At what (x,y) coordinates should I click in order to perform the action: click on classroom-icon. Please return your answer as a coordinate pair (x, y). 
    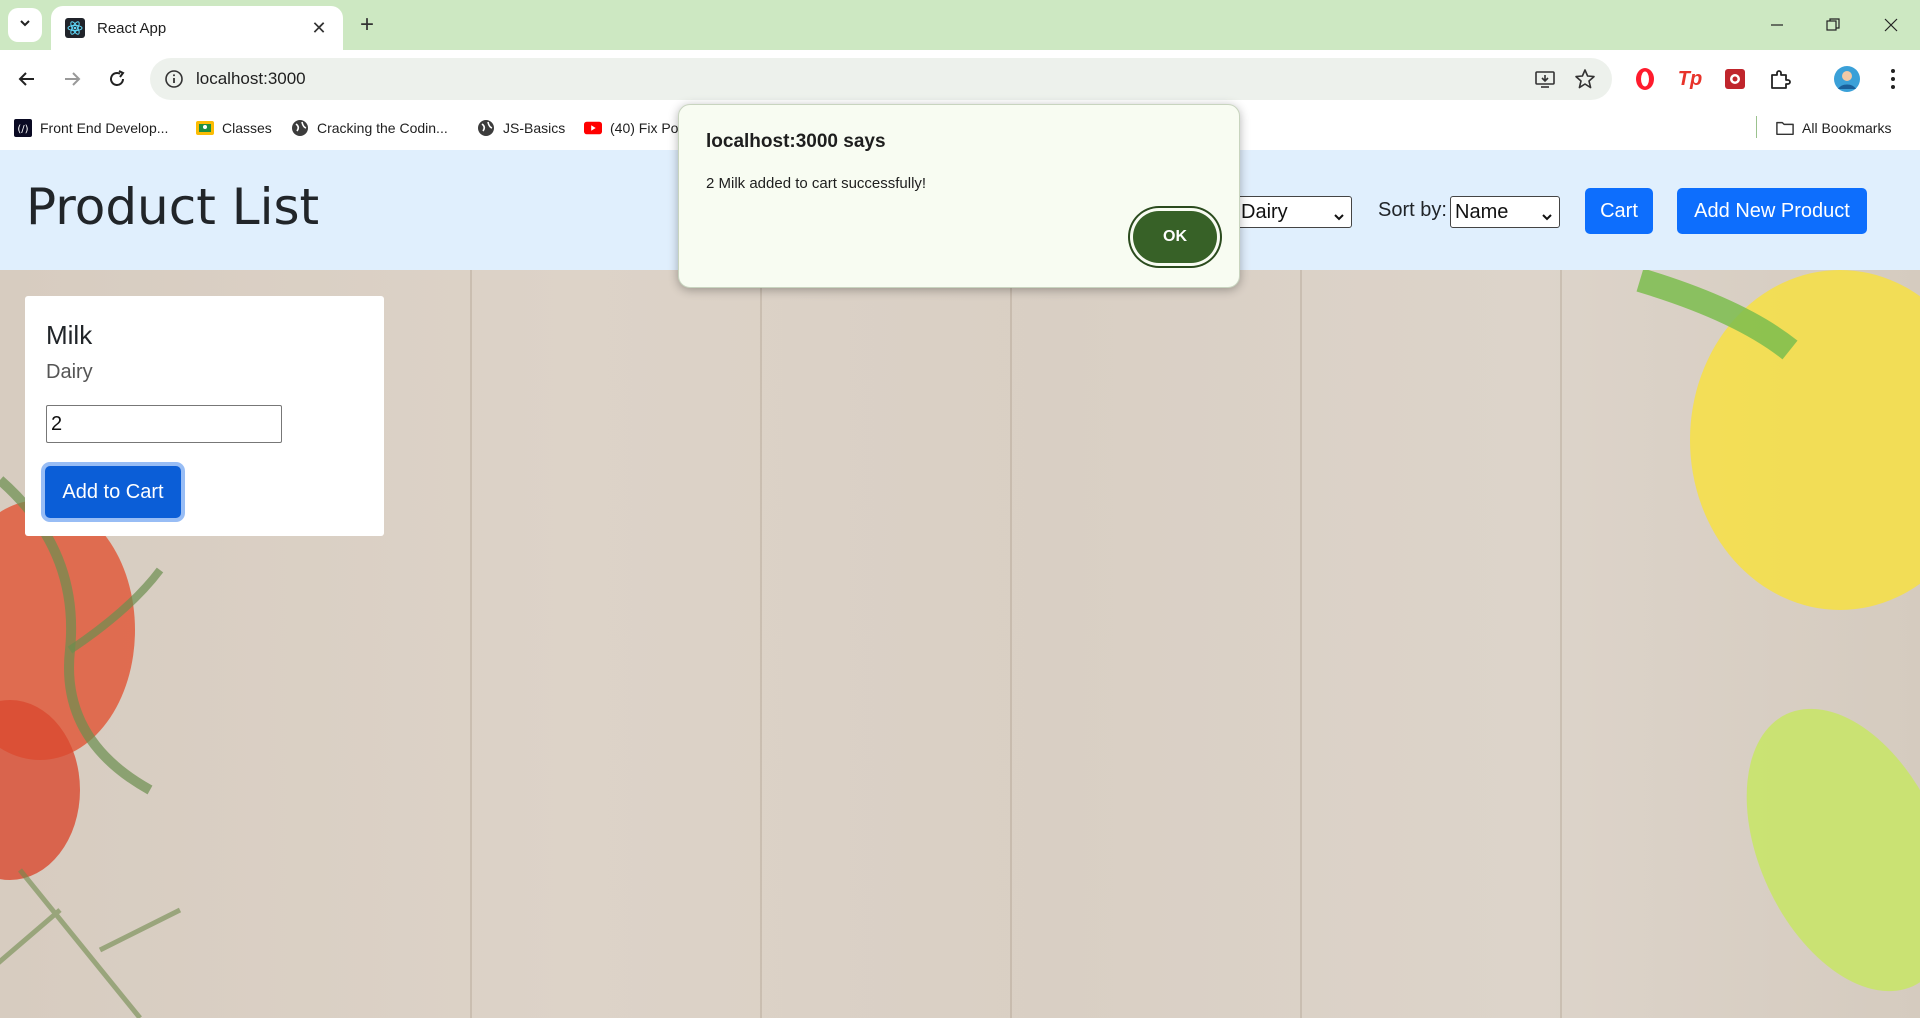
    Looking at the image, I should click on (205, 128).